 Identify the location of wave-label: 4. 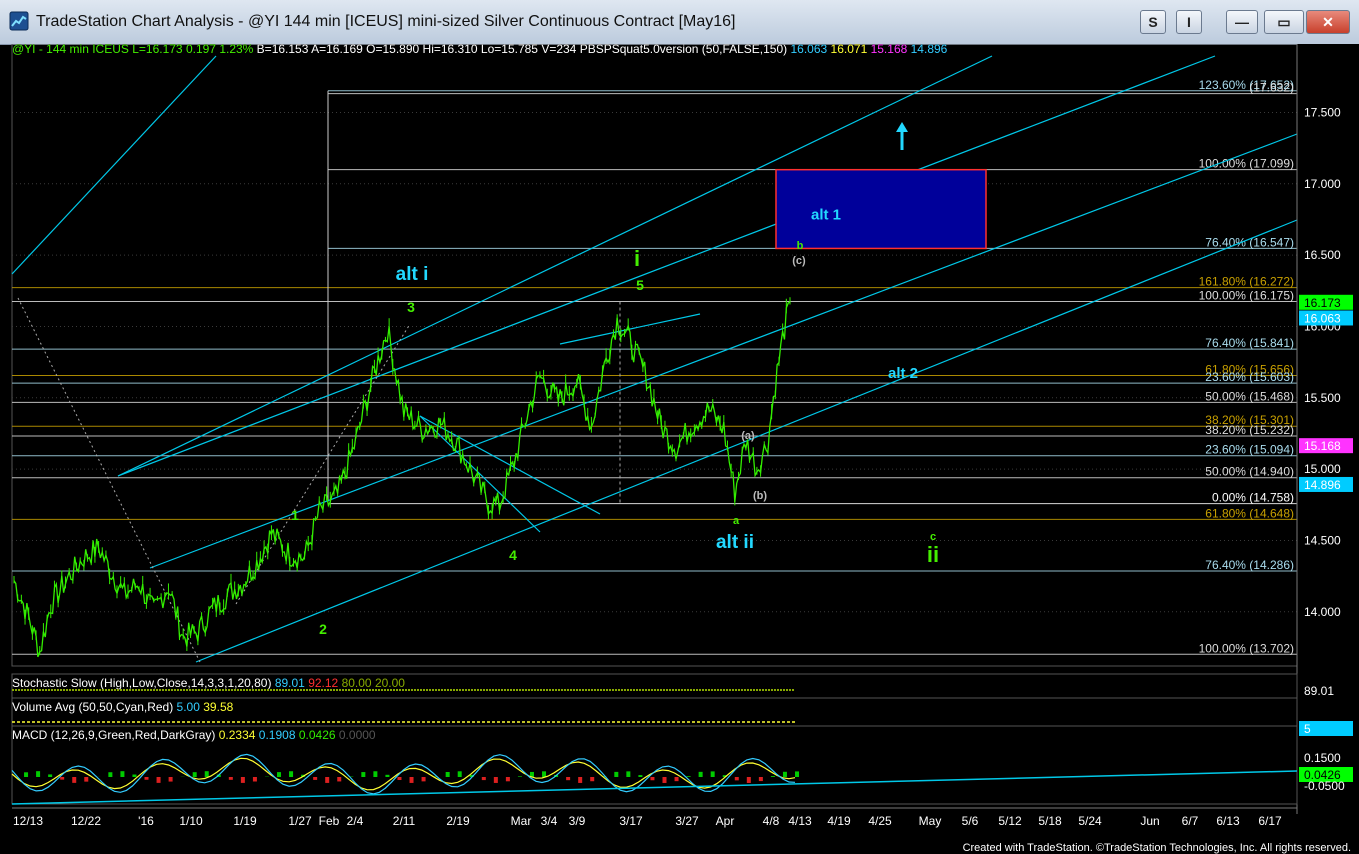
(513, 555).